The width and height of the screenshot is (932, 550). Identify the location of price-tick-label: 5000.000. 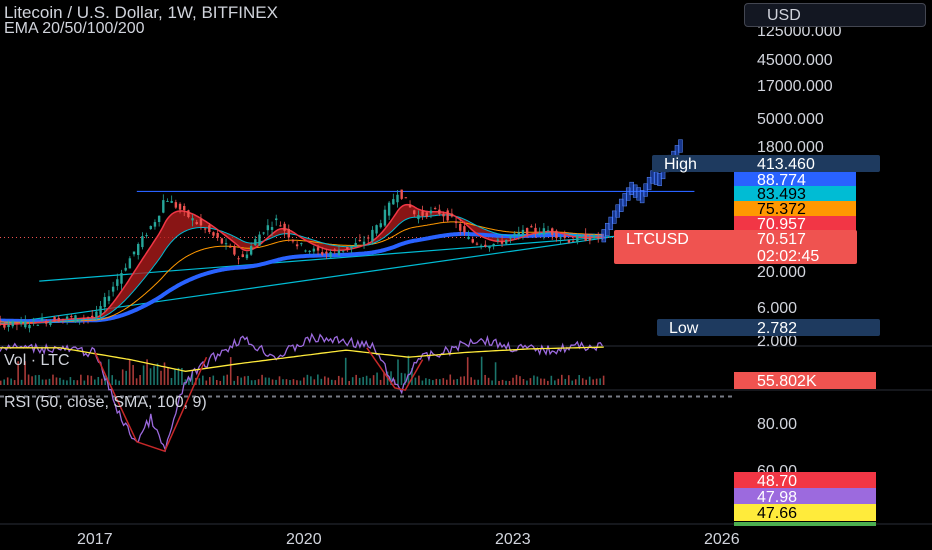
(790, 119).